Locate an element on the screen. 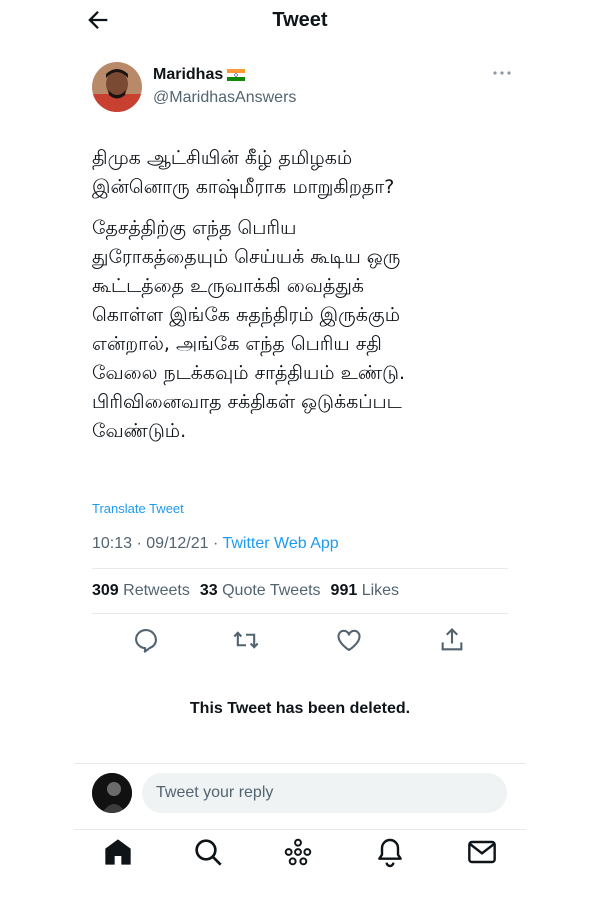  translate-tweet-link: Translate Tweet is located at coordinates (138, 508).